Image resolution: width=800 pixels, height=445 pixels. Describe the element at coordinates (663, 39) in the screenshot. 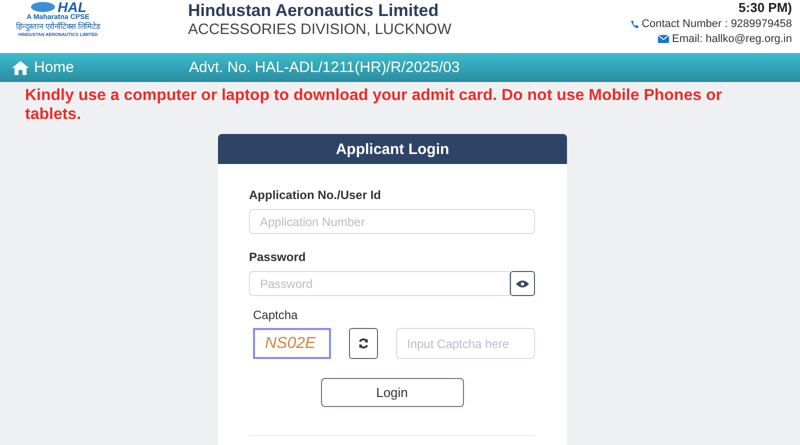

I see `mail-icon` at that location.